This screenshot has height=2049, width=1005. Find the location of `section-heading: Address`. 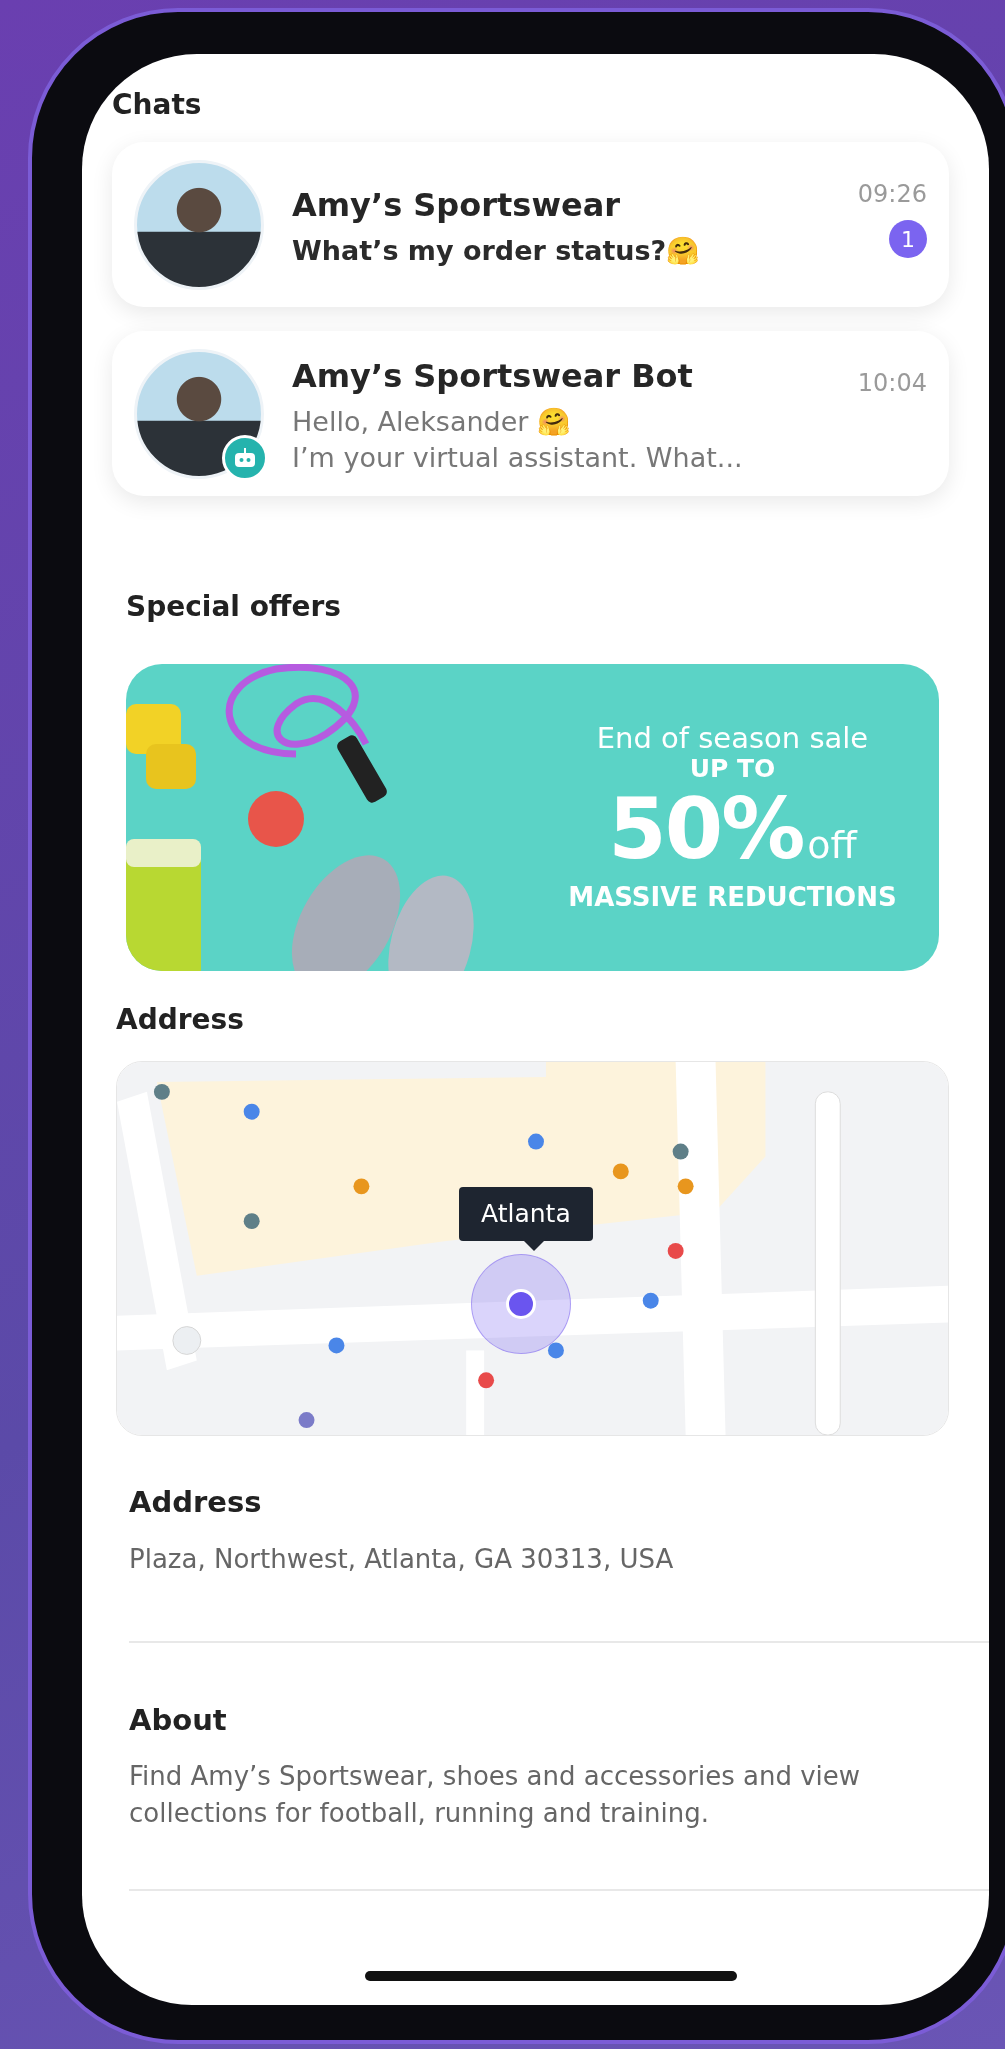

section-heading: Address is located at coordinates (180, 1020).